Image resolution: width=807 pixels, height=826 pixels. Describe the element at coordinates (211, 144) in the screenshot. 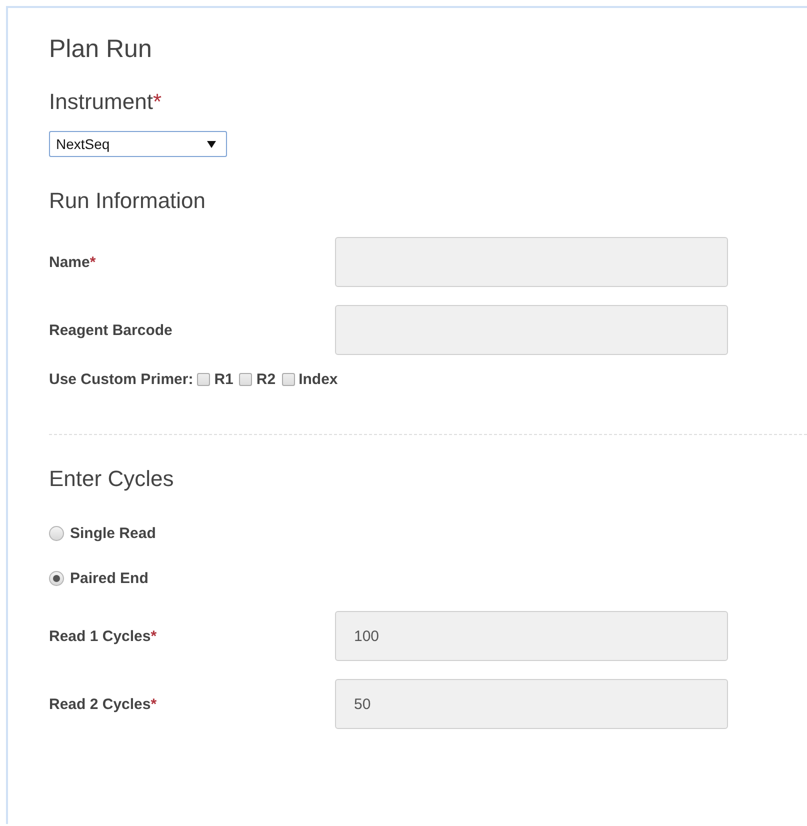

I see `caret-icon` at that location.